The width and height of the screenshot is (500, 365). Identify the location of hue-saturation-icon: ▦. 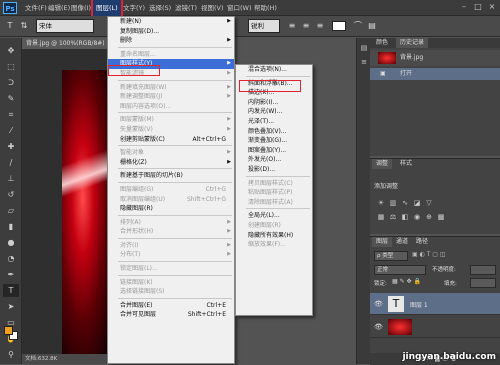
(381, 217).